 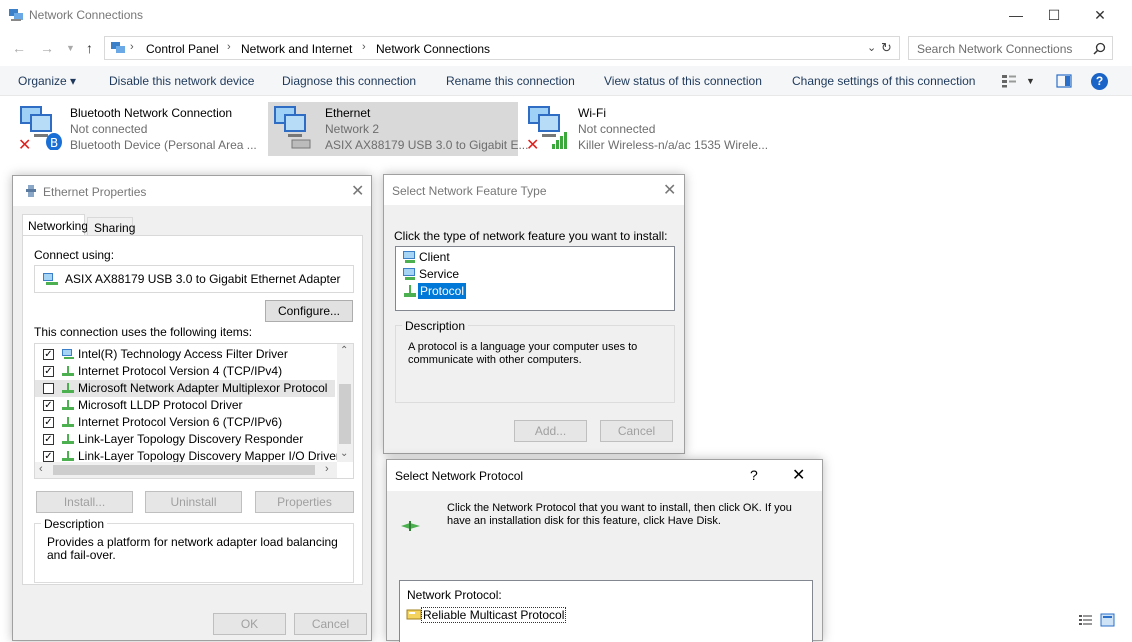 I want to click on change-settings-button: Change settings of this connection, so click(x=883, y=81).